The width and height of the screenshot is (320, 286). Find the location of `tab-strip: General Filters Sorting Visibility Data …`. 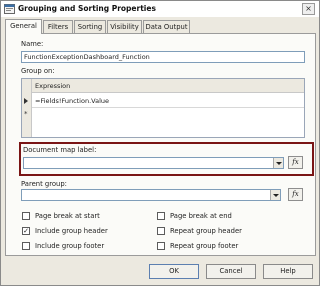

tab-strip: General Filters Sorting Visibility Data … is located at coordinates (161, 26).